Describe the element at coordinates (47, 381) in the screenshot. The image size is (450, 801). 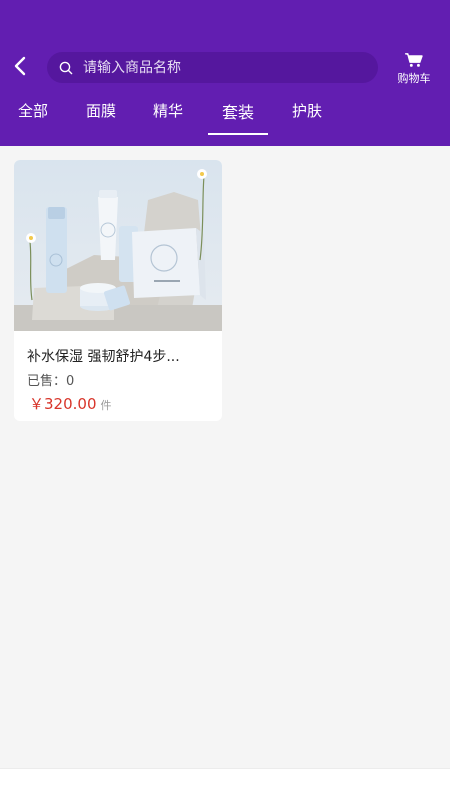
I see `sold-label: 已售：` at that location.